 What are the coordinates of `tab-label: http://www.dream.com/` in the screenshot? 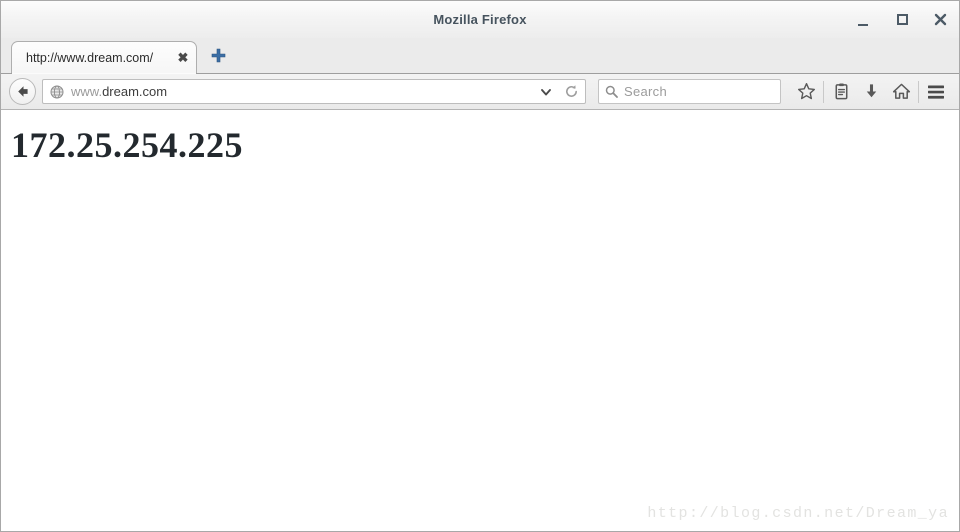 It's located at (90, 57).